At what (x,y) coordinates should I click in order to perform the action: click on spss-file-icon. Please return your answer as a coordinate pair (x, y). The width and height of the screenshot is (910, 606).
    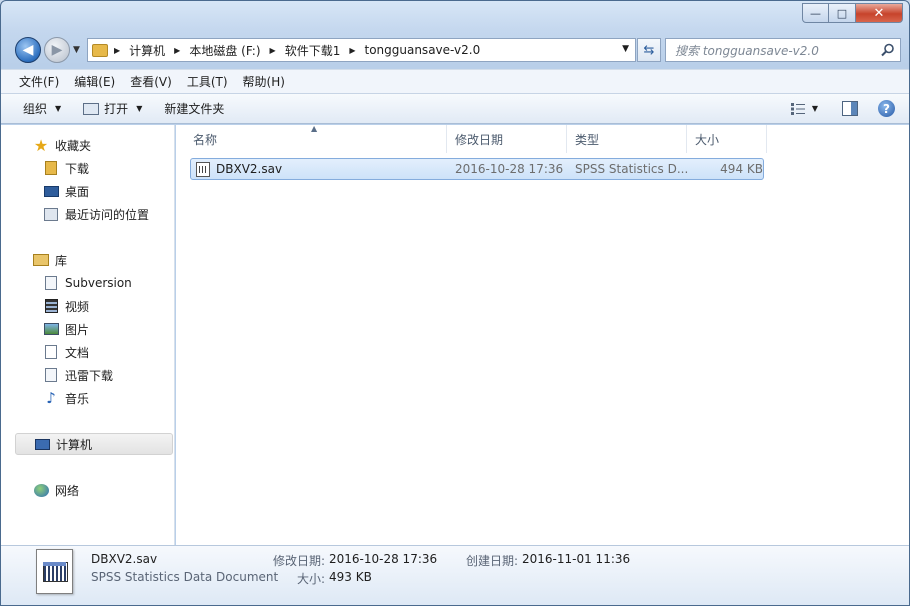
    Looking at the image, I should click on (203, 169).